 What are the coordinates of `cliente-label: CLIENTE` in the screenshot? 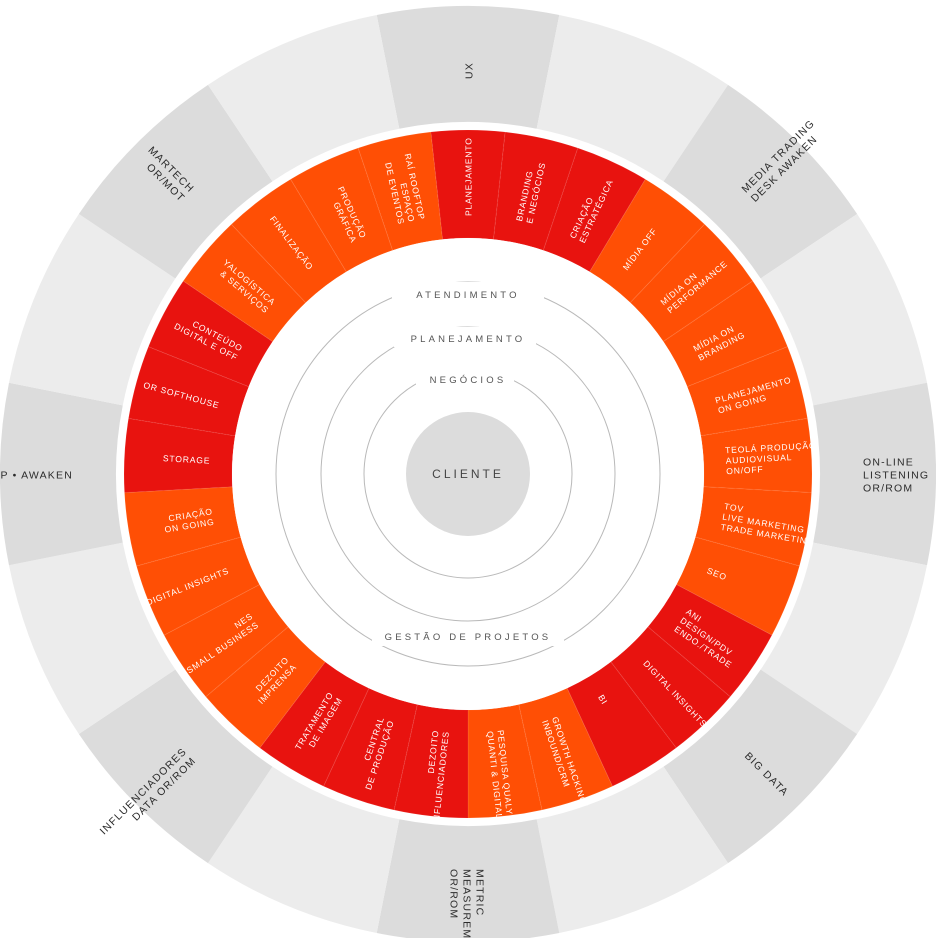 It's located at (468, 474).